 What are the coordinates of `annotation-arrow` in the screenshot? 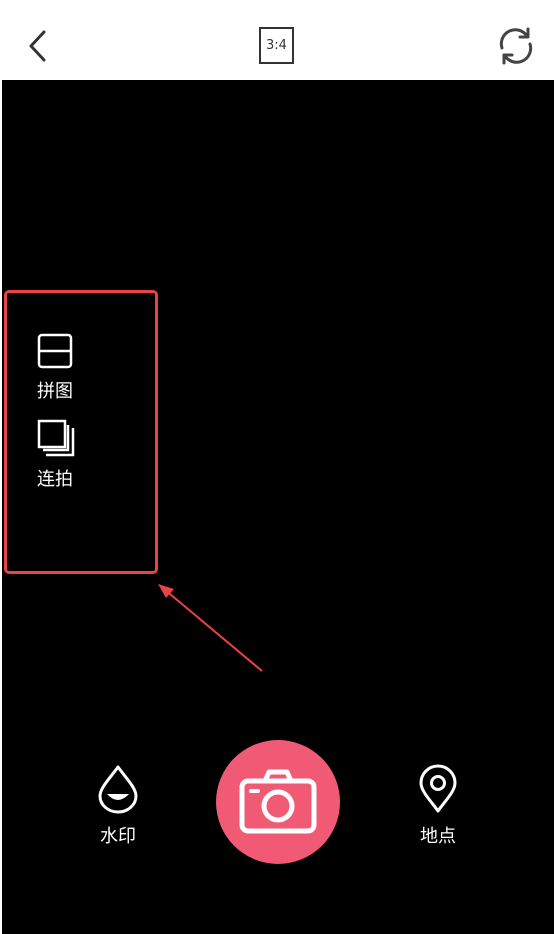 It's located at (210, 628).